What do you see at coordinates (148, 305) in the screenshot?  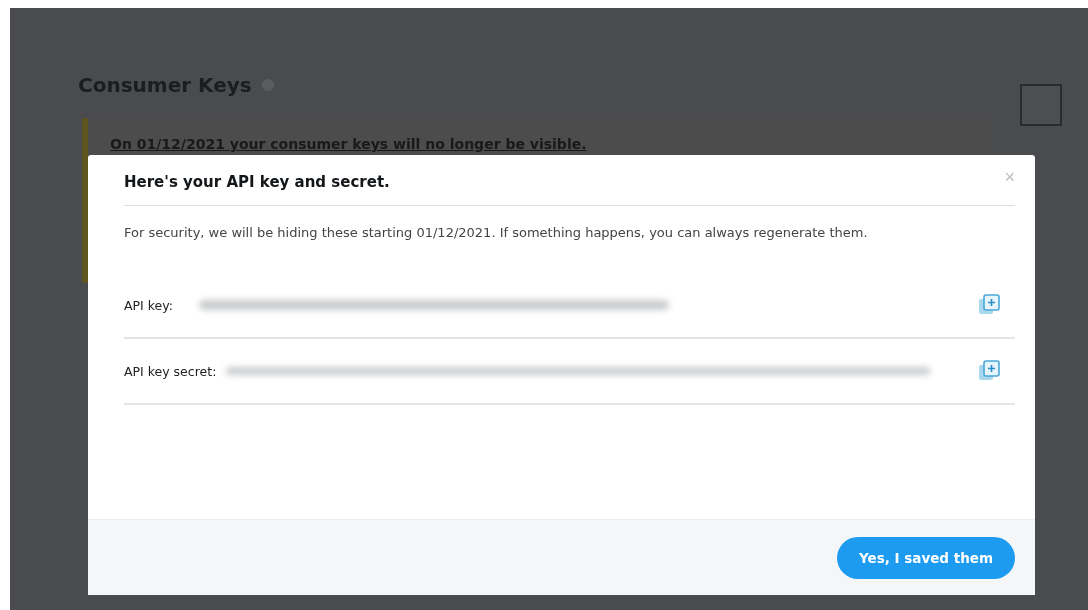 I see `field-label: API key:` at bounding box center [148, 305].